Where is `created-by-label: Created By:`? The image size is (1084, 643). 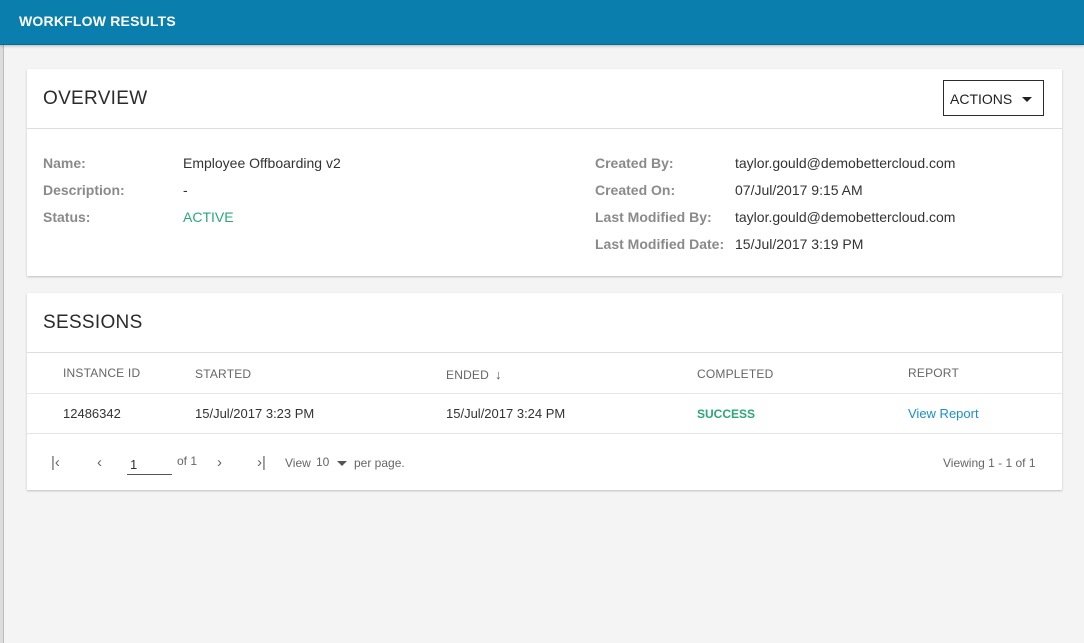
created-by-label: Created By: is located at coordinates (634, 163).